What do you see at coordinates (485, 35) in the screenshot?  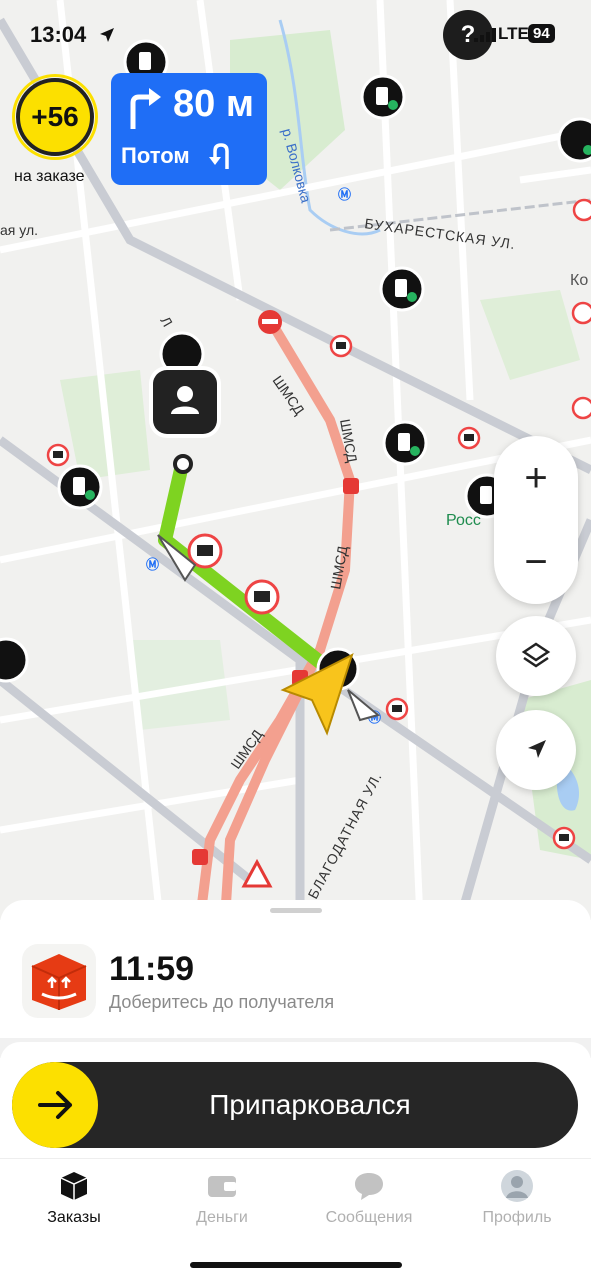 I see `signal-icon` at bounding box center [485, 35].